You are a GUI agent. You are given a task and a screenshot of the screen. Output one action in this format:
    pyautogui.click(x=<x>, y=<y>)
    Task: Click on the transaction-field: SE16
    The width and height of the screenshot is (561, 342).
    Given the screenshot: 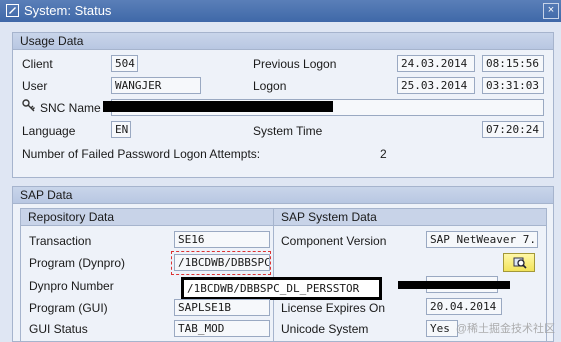 What is the action you would take?
    pyautogui.click(x=222, y=239)
    